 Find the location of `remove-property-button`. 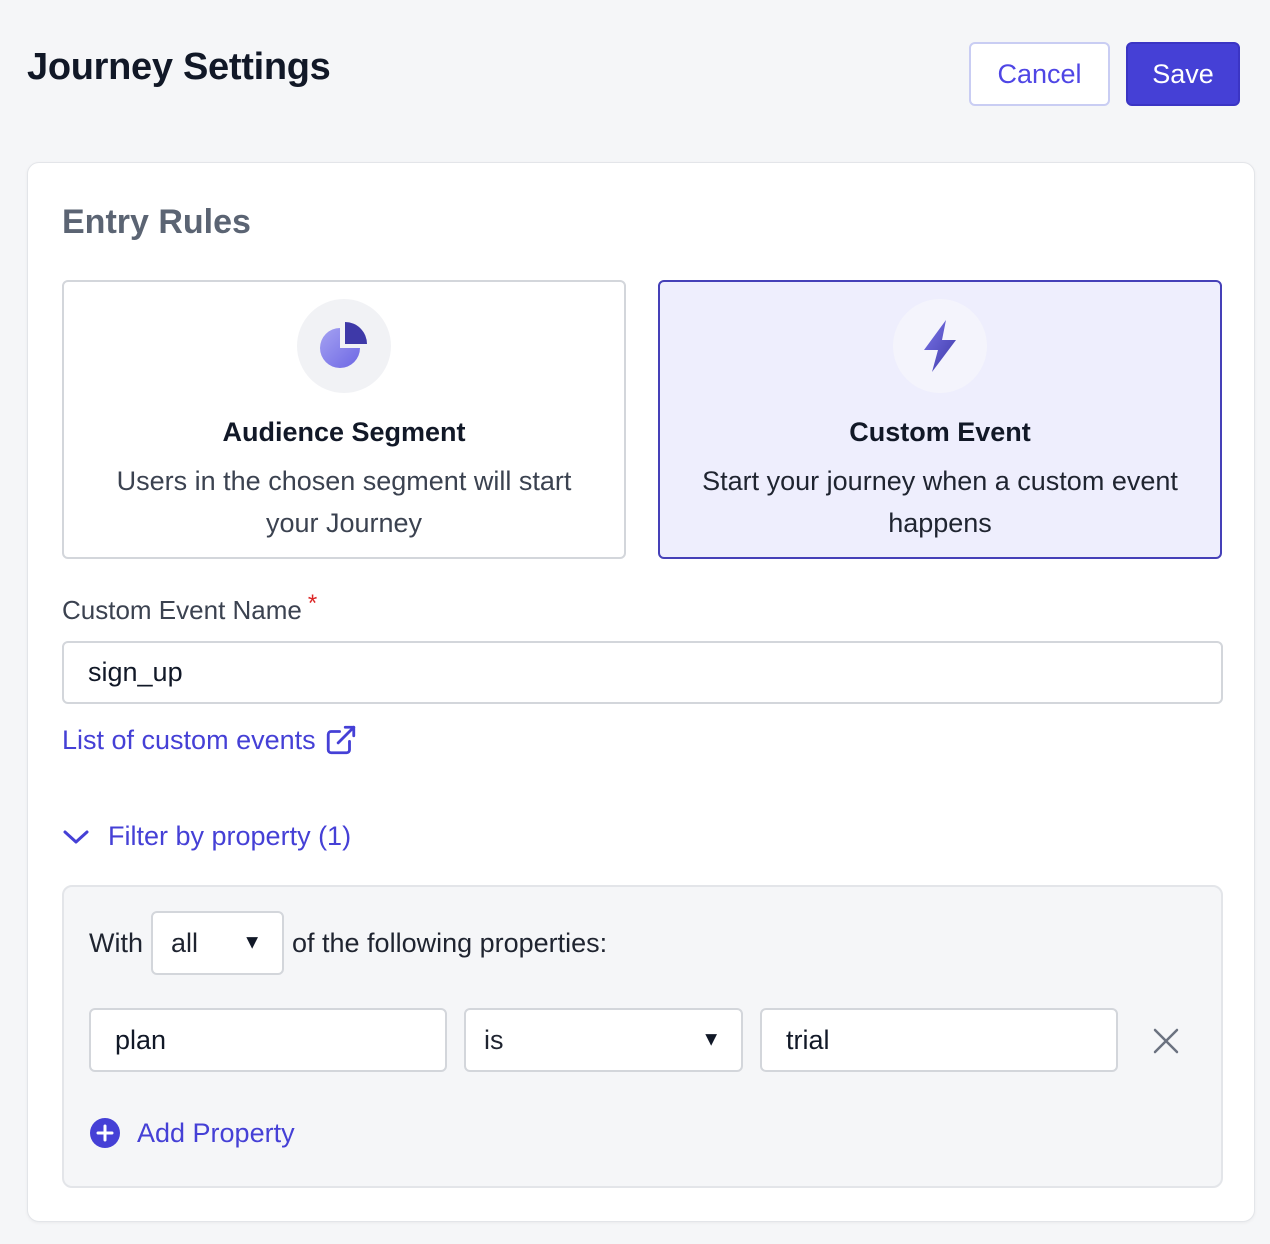

remove-property-button is located at coordinates (1166, 1041).